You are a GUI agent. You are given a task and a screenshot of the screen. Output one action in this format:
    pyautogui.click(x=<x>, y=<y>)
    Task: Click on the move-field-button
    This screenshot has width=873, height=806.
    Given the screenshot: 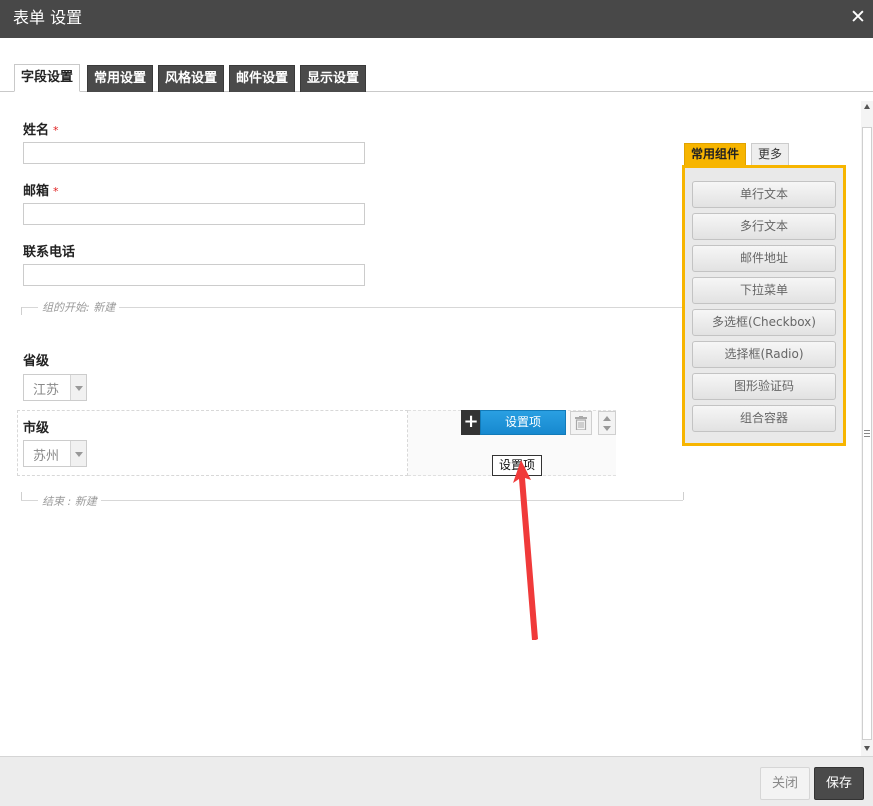 What is the action you would take?
    pyautogui.click(x=607, y=423)
    